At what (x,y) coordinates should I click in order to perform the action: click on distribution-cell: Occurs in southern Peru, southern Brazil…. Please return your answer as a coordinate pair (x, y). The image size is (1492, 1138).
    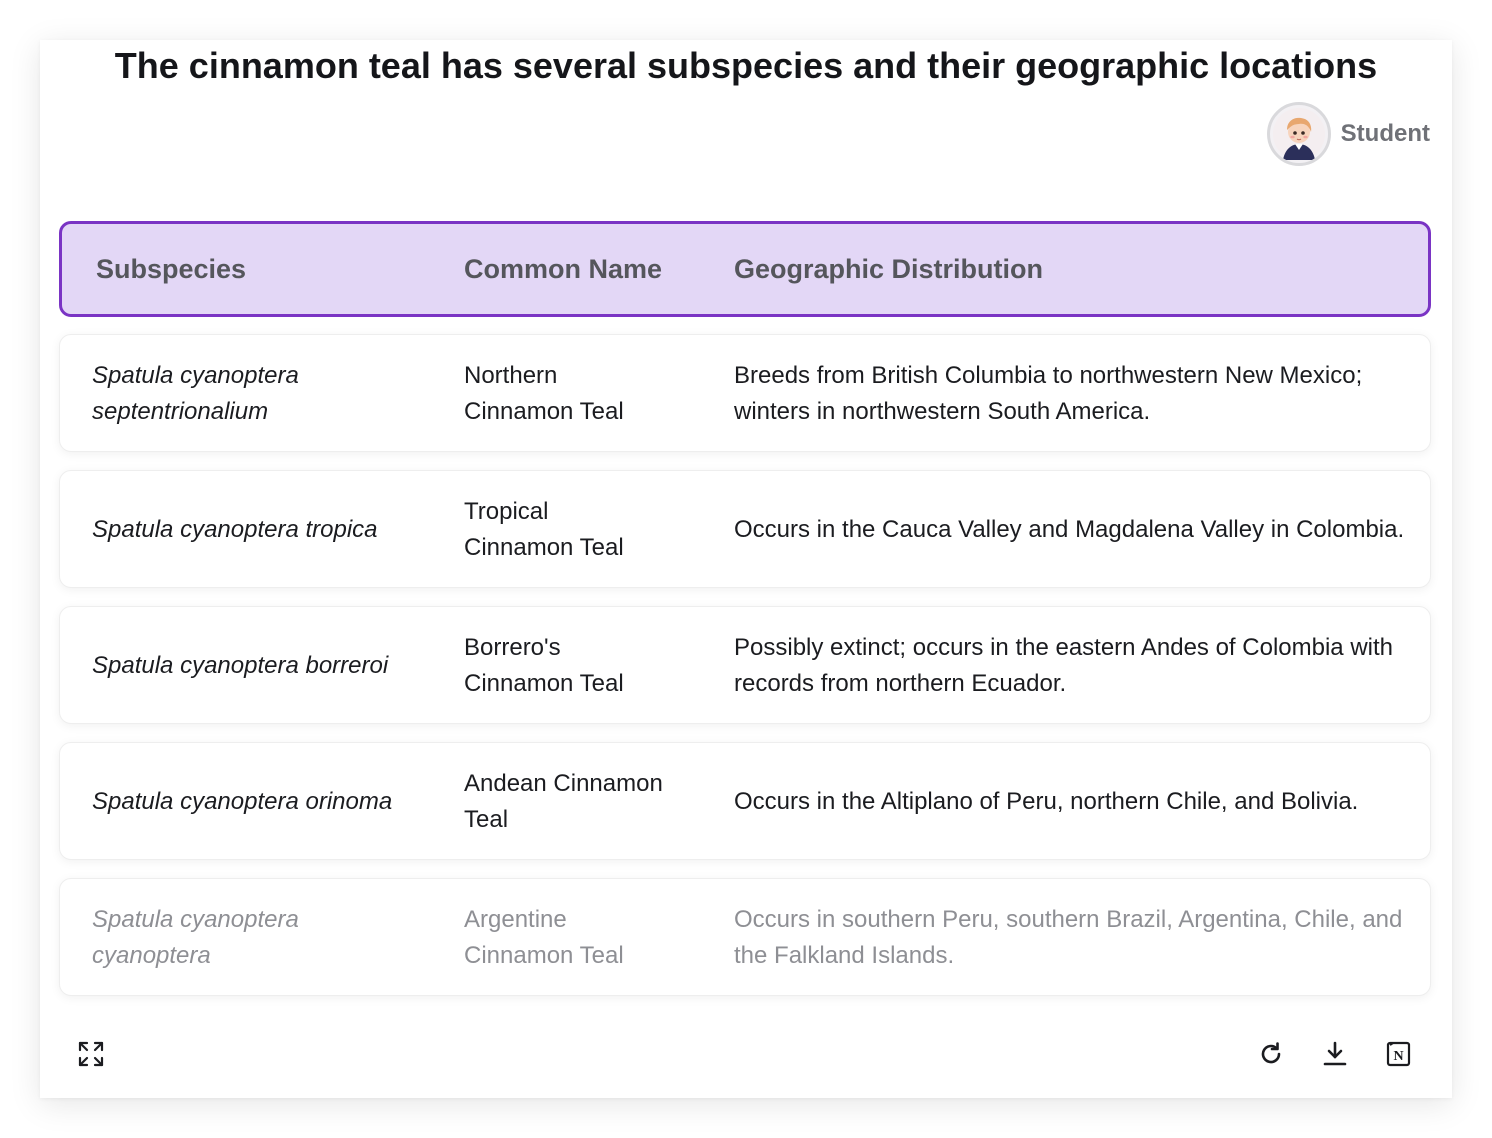
    Looking at the image, I should click on (1068, 937).